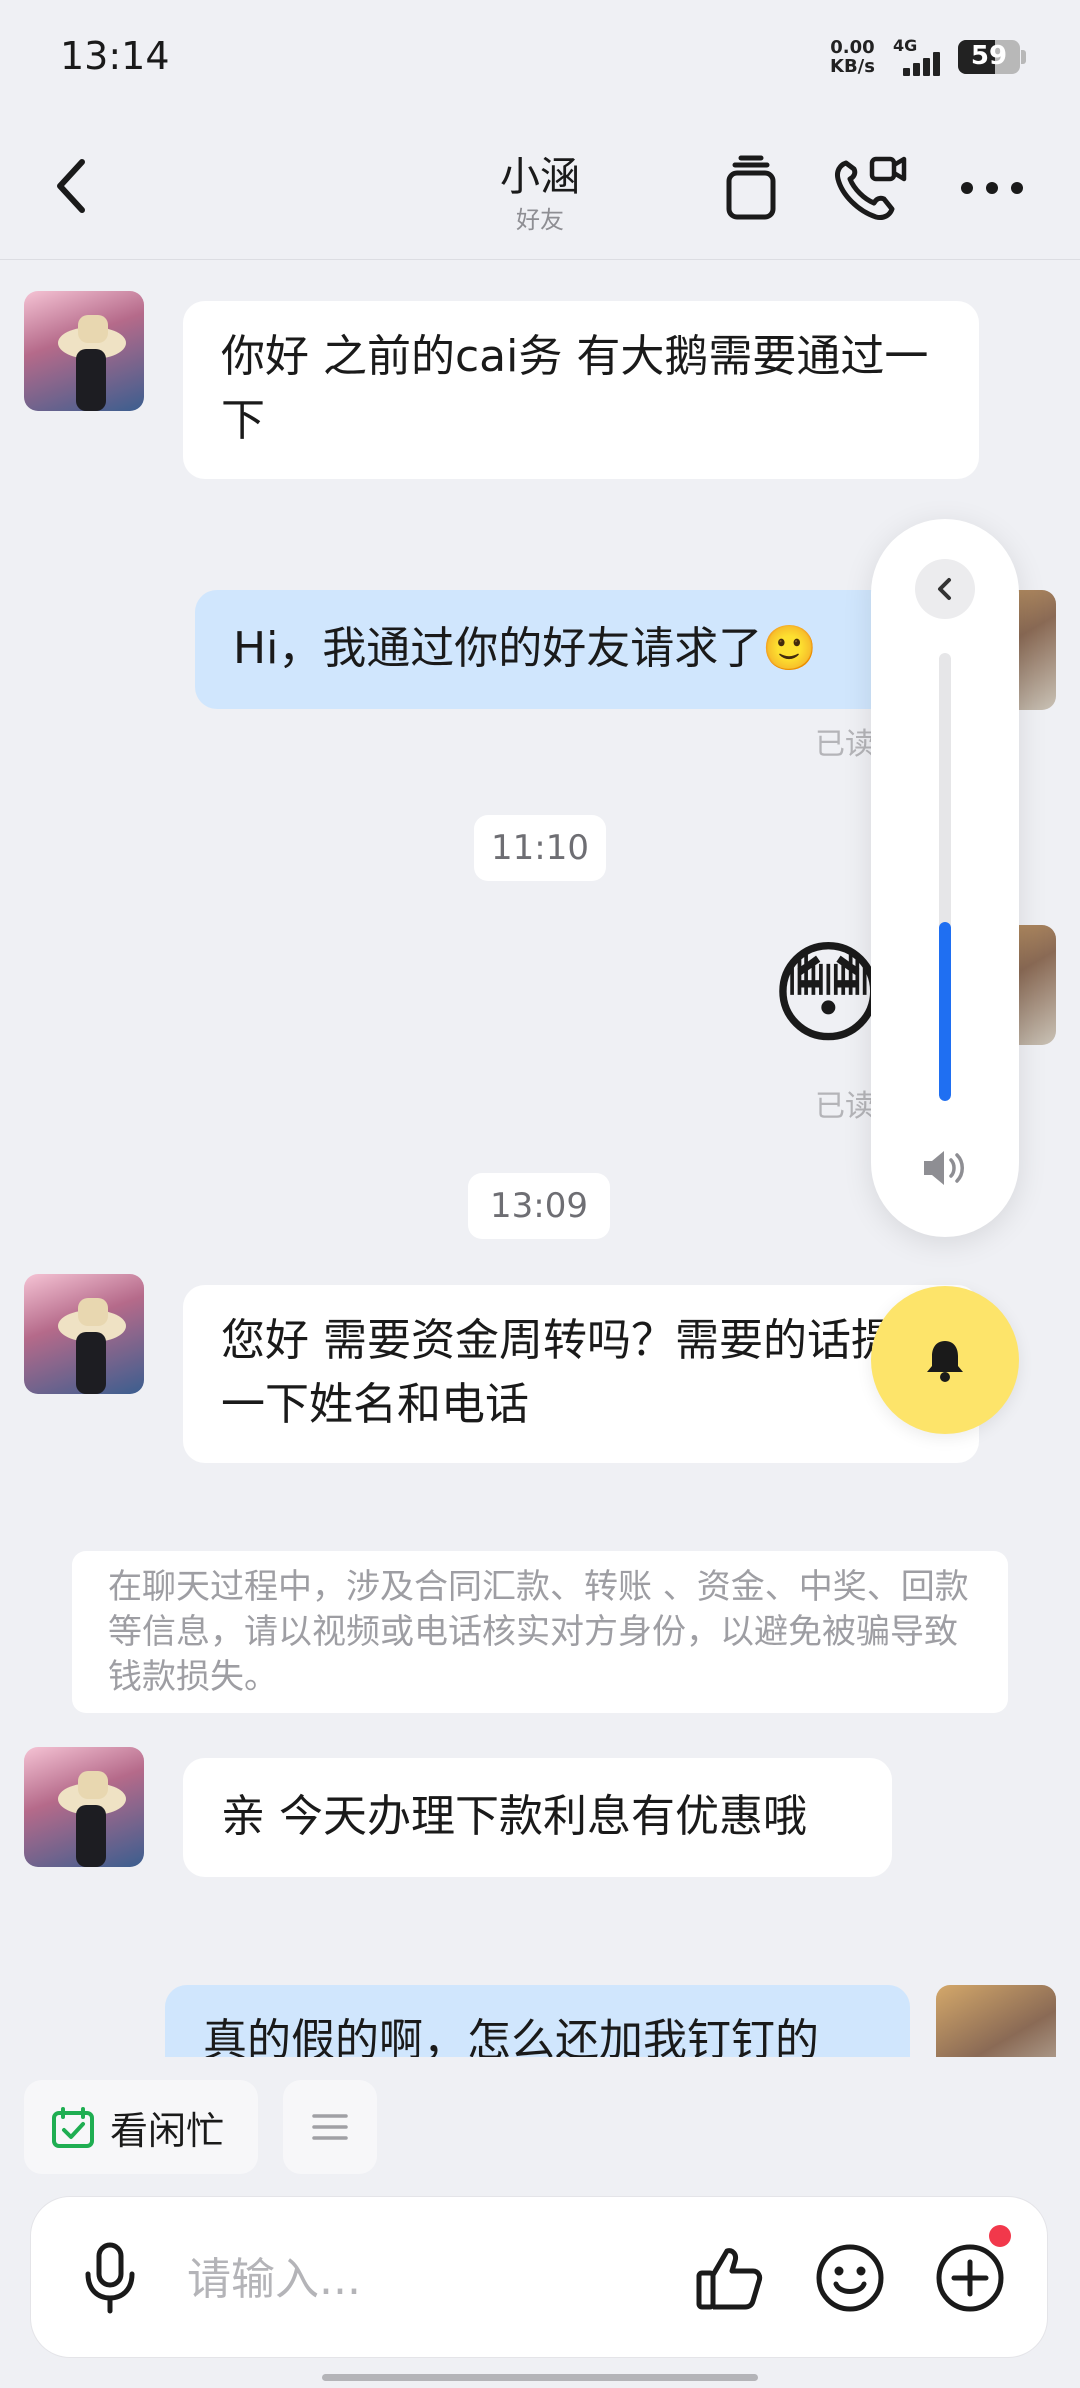 Image resolution: width=1080 pixels, height=2388 pixels. Describe the element at coordinates (852, 66) in the screenshot. I see `net-speed-unit: KB/s` at that location.